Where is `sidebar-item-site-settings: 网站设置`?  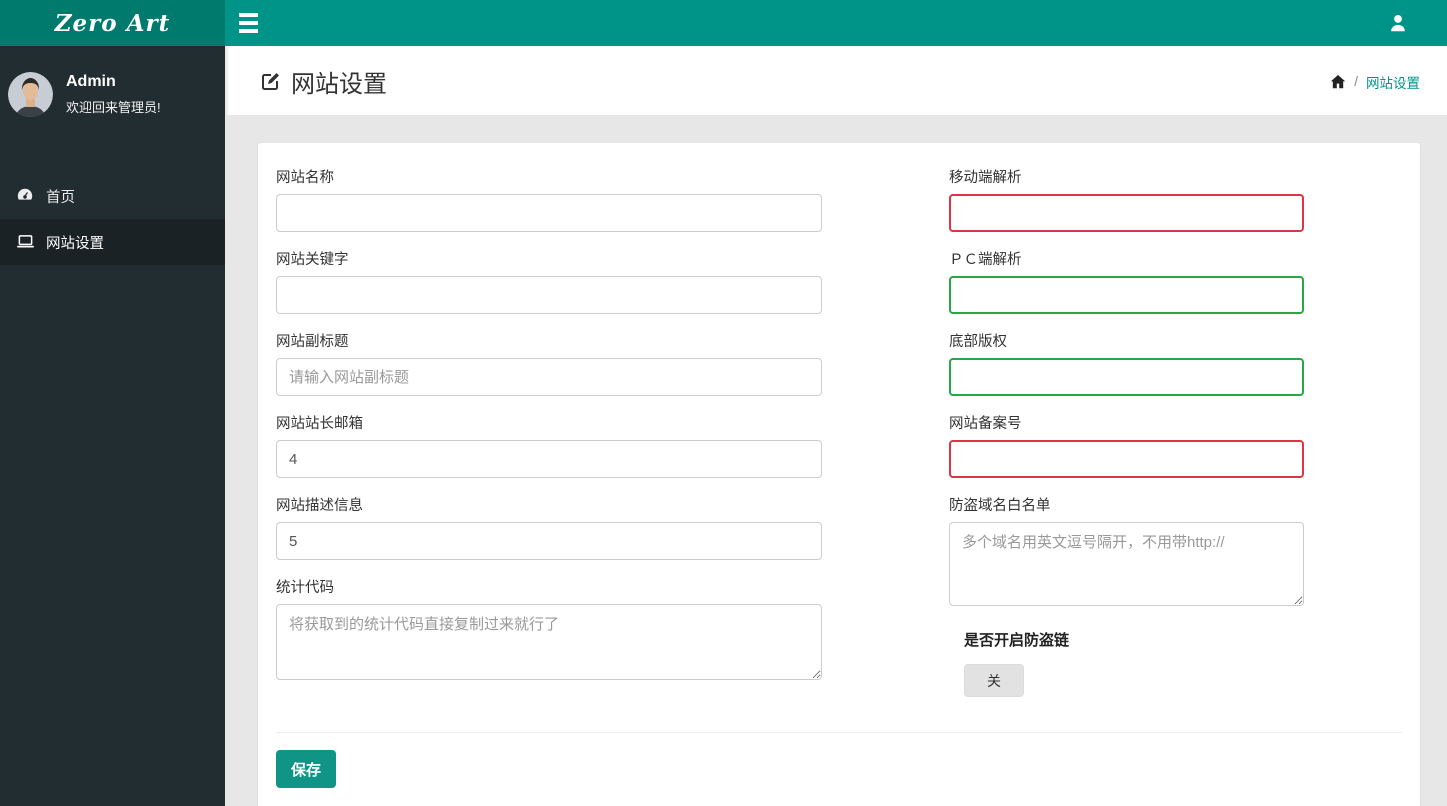
sidebar-item-site-settings: 网站设置 is located at coordinates (112, 242).